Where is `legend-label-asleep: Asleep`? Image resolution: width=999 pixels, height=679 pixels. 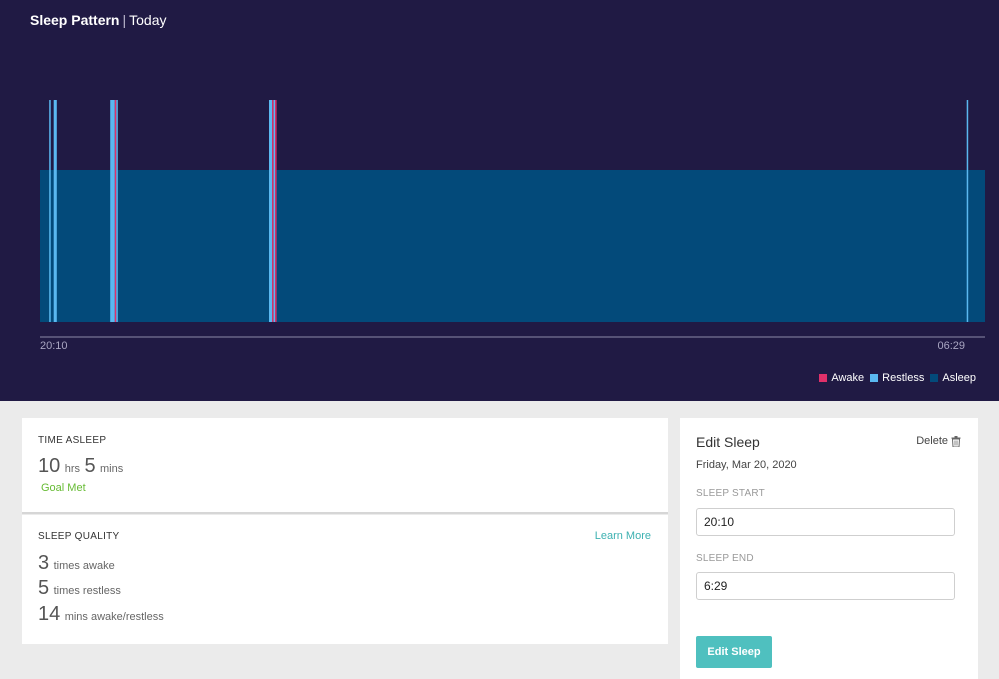
legend-label-asleep: Asleep is located at coordinates (959, 378).